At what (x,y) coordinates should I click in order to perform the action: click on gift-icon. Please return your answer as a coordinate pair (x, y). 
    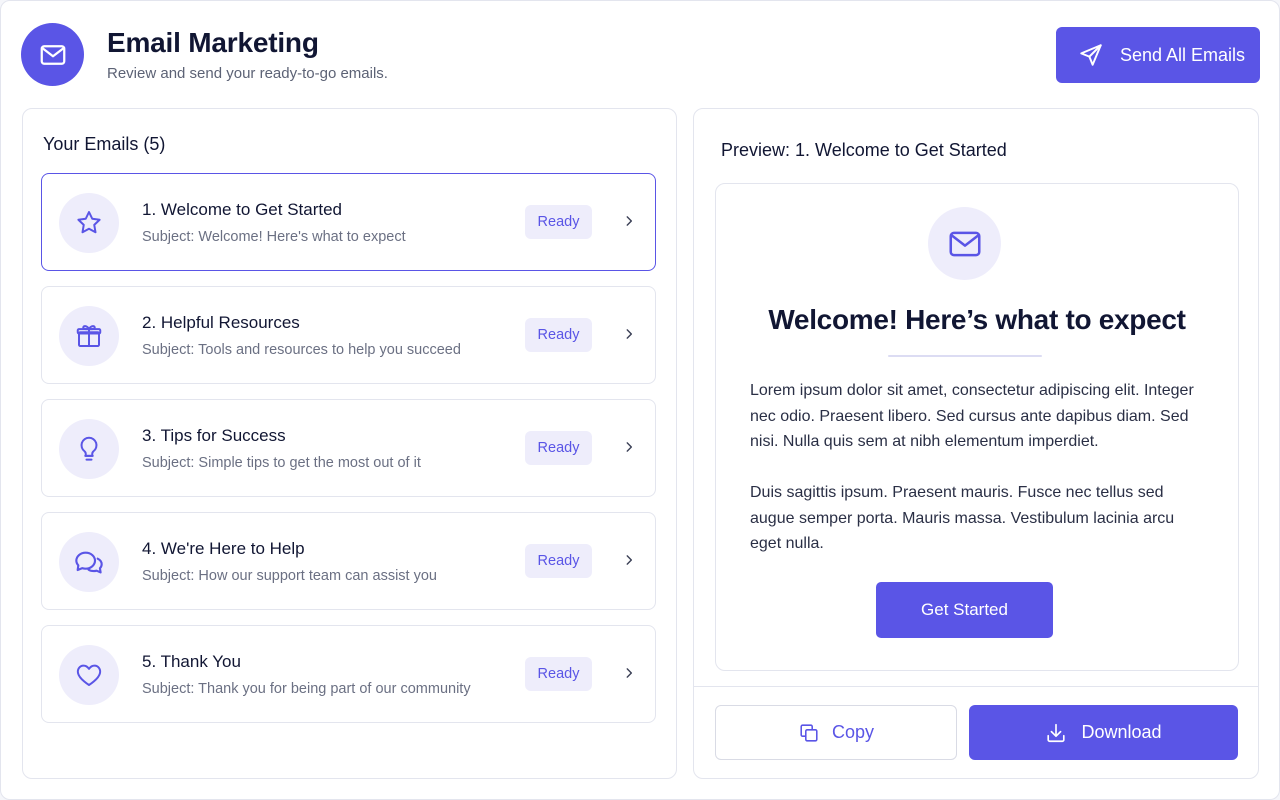
    Looking at the image, I should click on (89, 336).